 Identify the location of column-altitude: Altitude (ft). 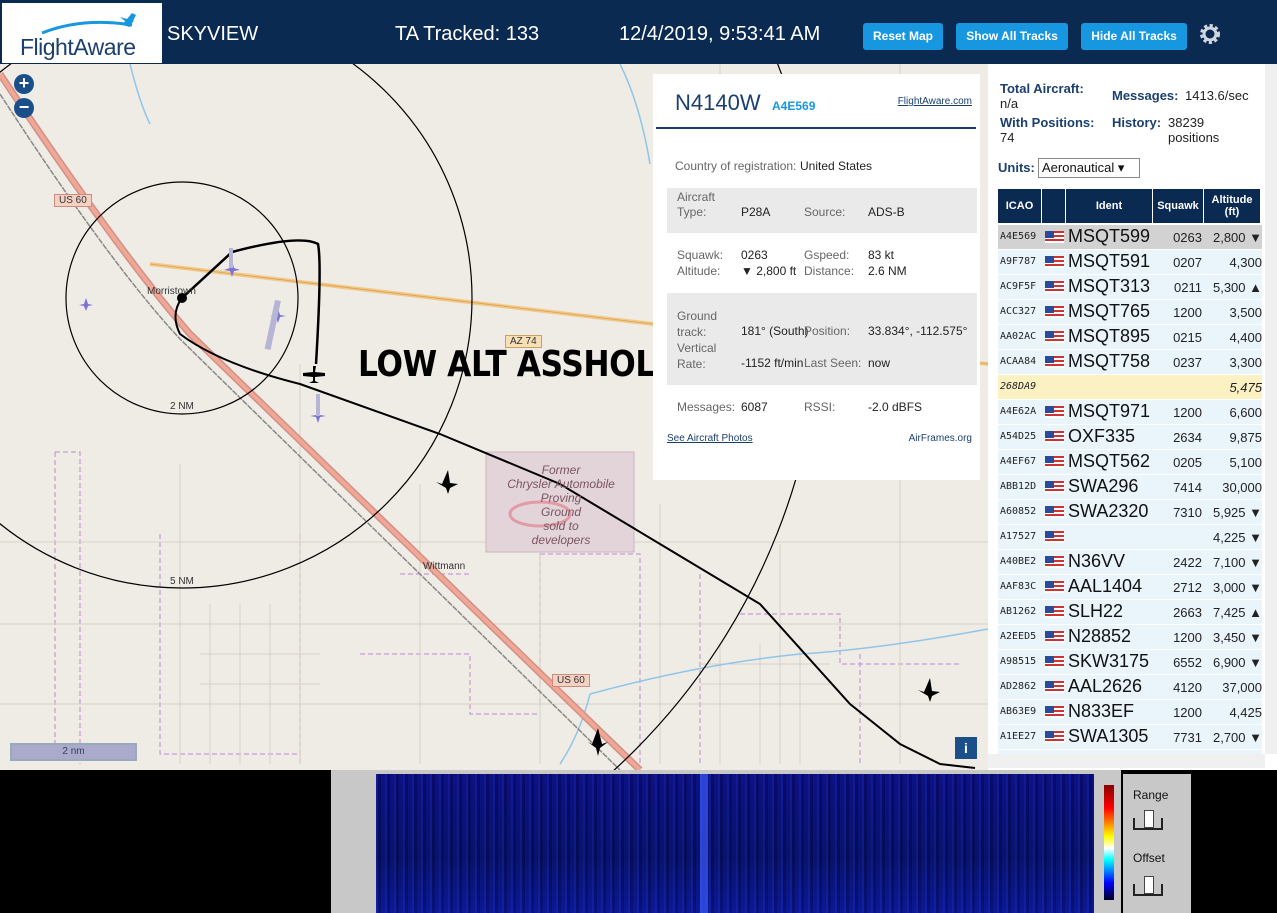
(1232, 206).